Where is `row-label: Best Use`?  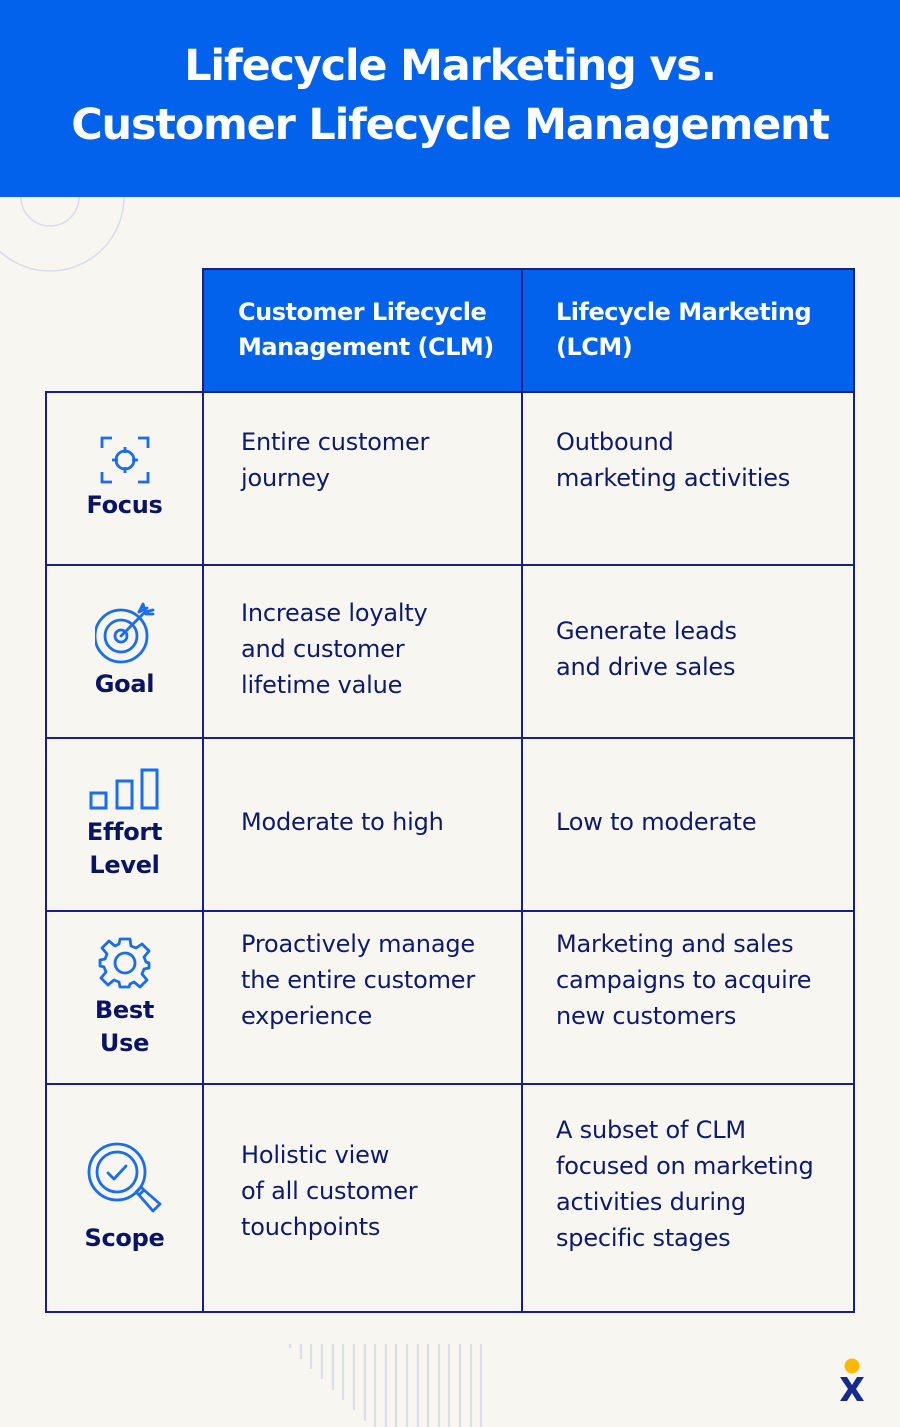
row-label: Best Use is located at coordinates (124, 1026).